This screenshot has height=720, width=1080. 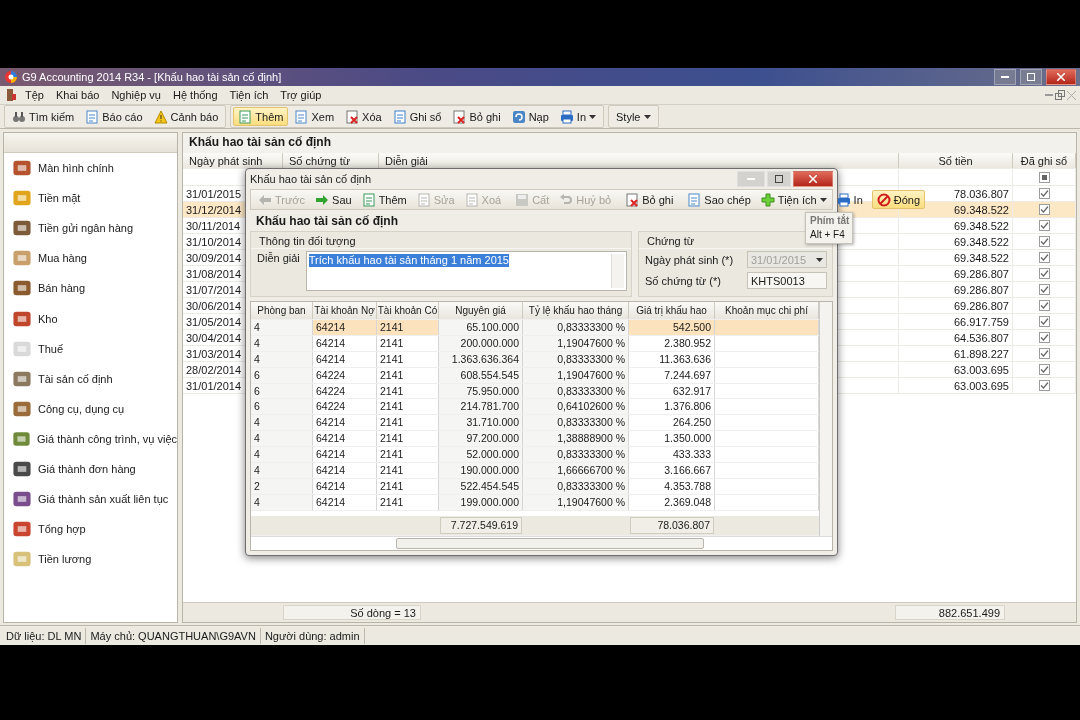 What do you see at coordinates (90, 469) in the screenshot?
I see `sidebar-item: Giá thành đơn hàng` at bounding box center [90, 469].